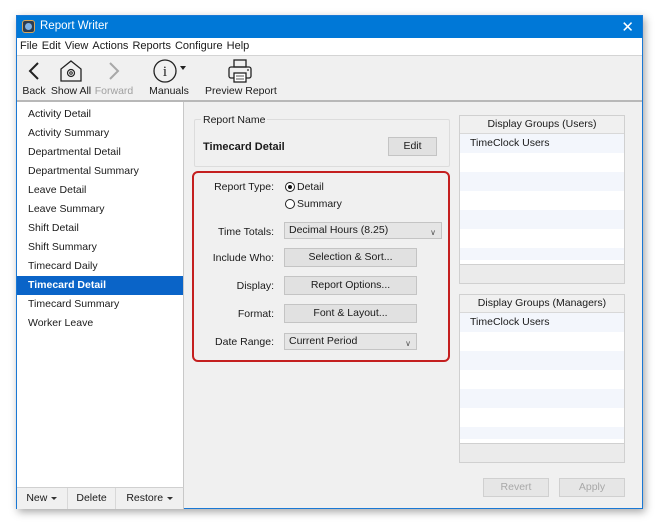  What do you see at coordinates (290, 187) in the screenshot?
I see `radio-checked-icon` at bounding box center [290, 187].